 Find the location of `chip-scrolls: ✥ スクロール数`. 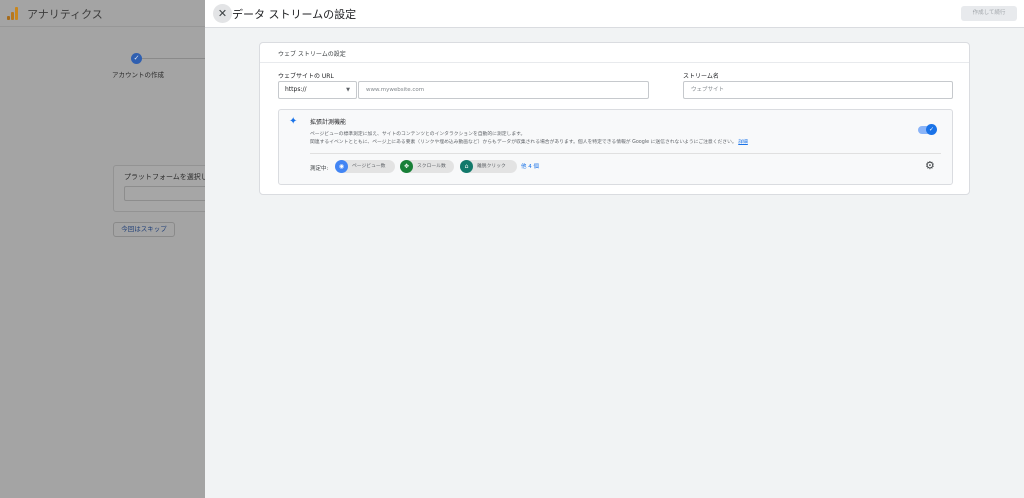

chip-scrolls: ✥ スクロール数 is located at coordinates (427, 166).